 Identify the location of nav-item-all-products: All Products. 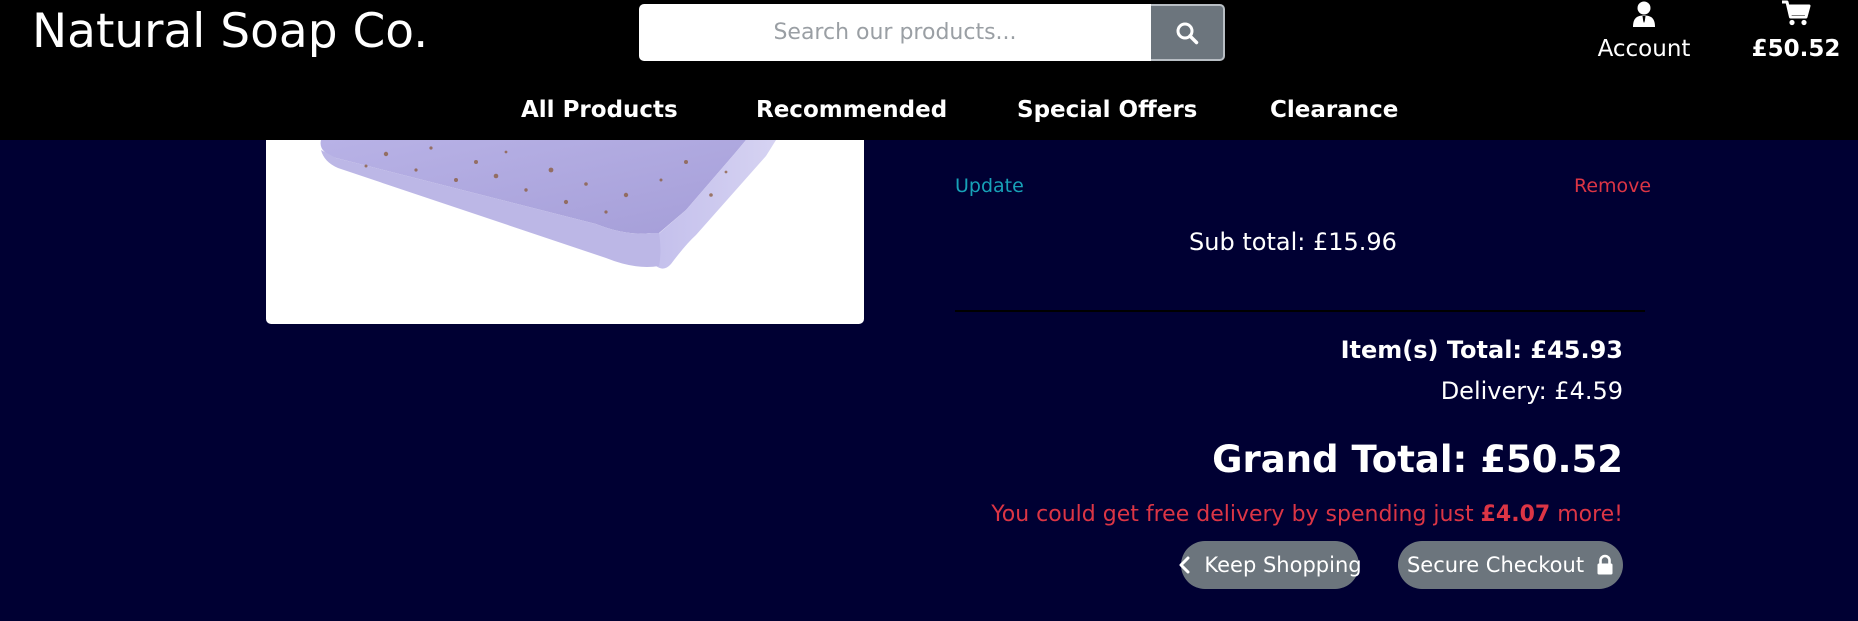
(599, 110).